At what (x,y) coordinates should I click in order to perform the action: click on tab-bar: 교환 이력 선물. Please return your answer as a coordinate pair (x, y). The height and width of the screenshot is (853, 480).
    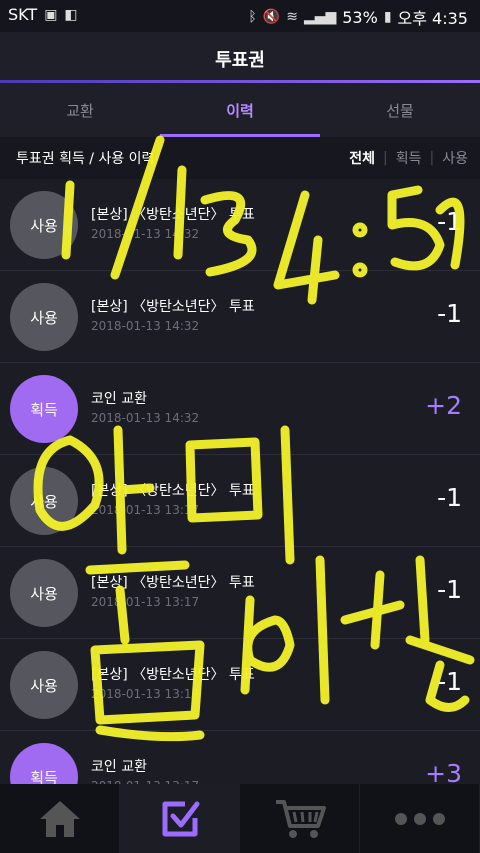
    Looking at the image, I should click on (240, 110).